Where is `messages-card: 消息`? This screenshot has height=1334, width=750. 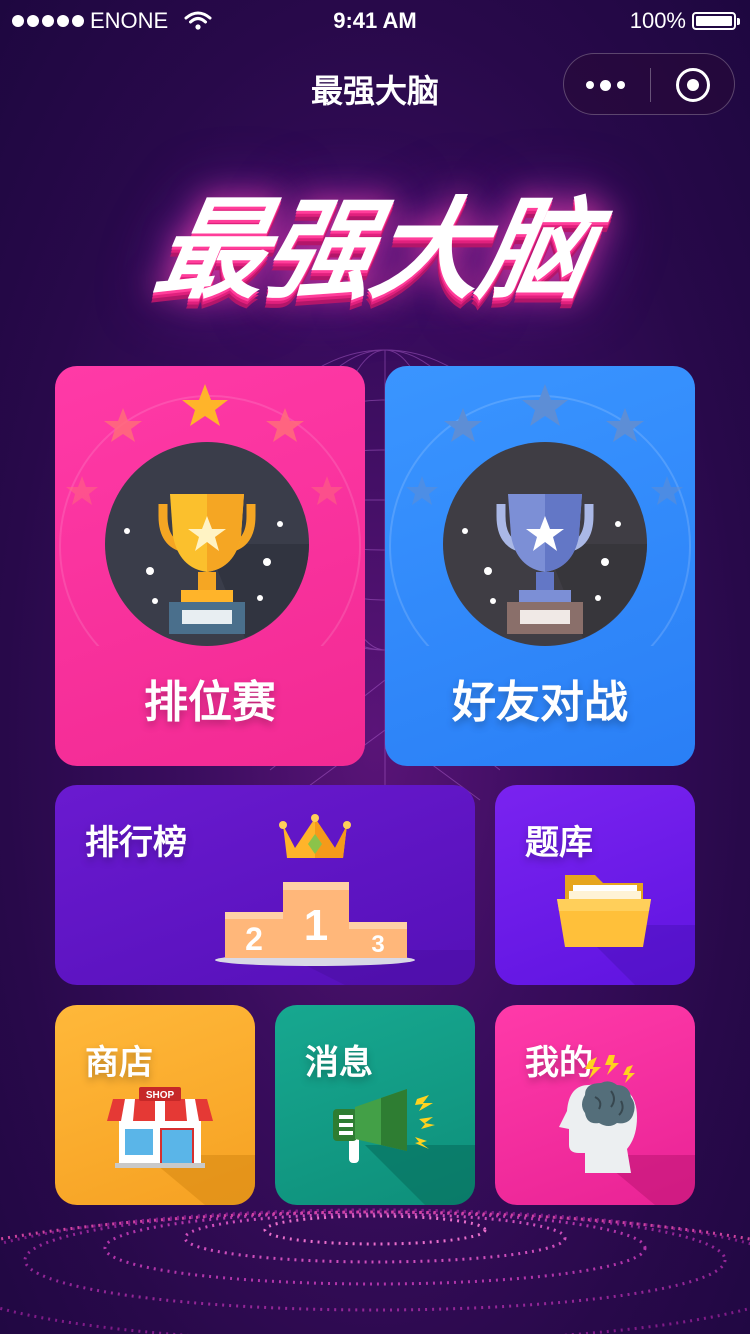 messages-card: 消息 is located at coordinates (375, 1105).